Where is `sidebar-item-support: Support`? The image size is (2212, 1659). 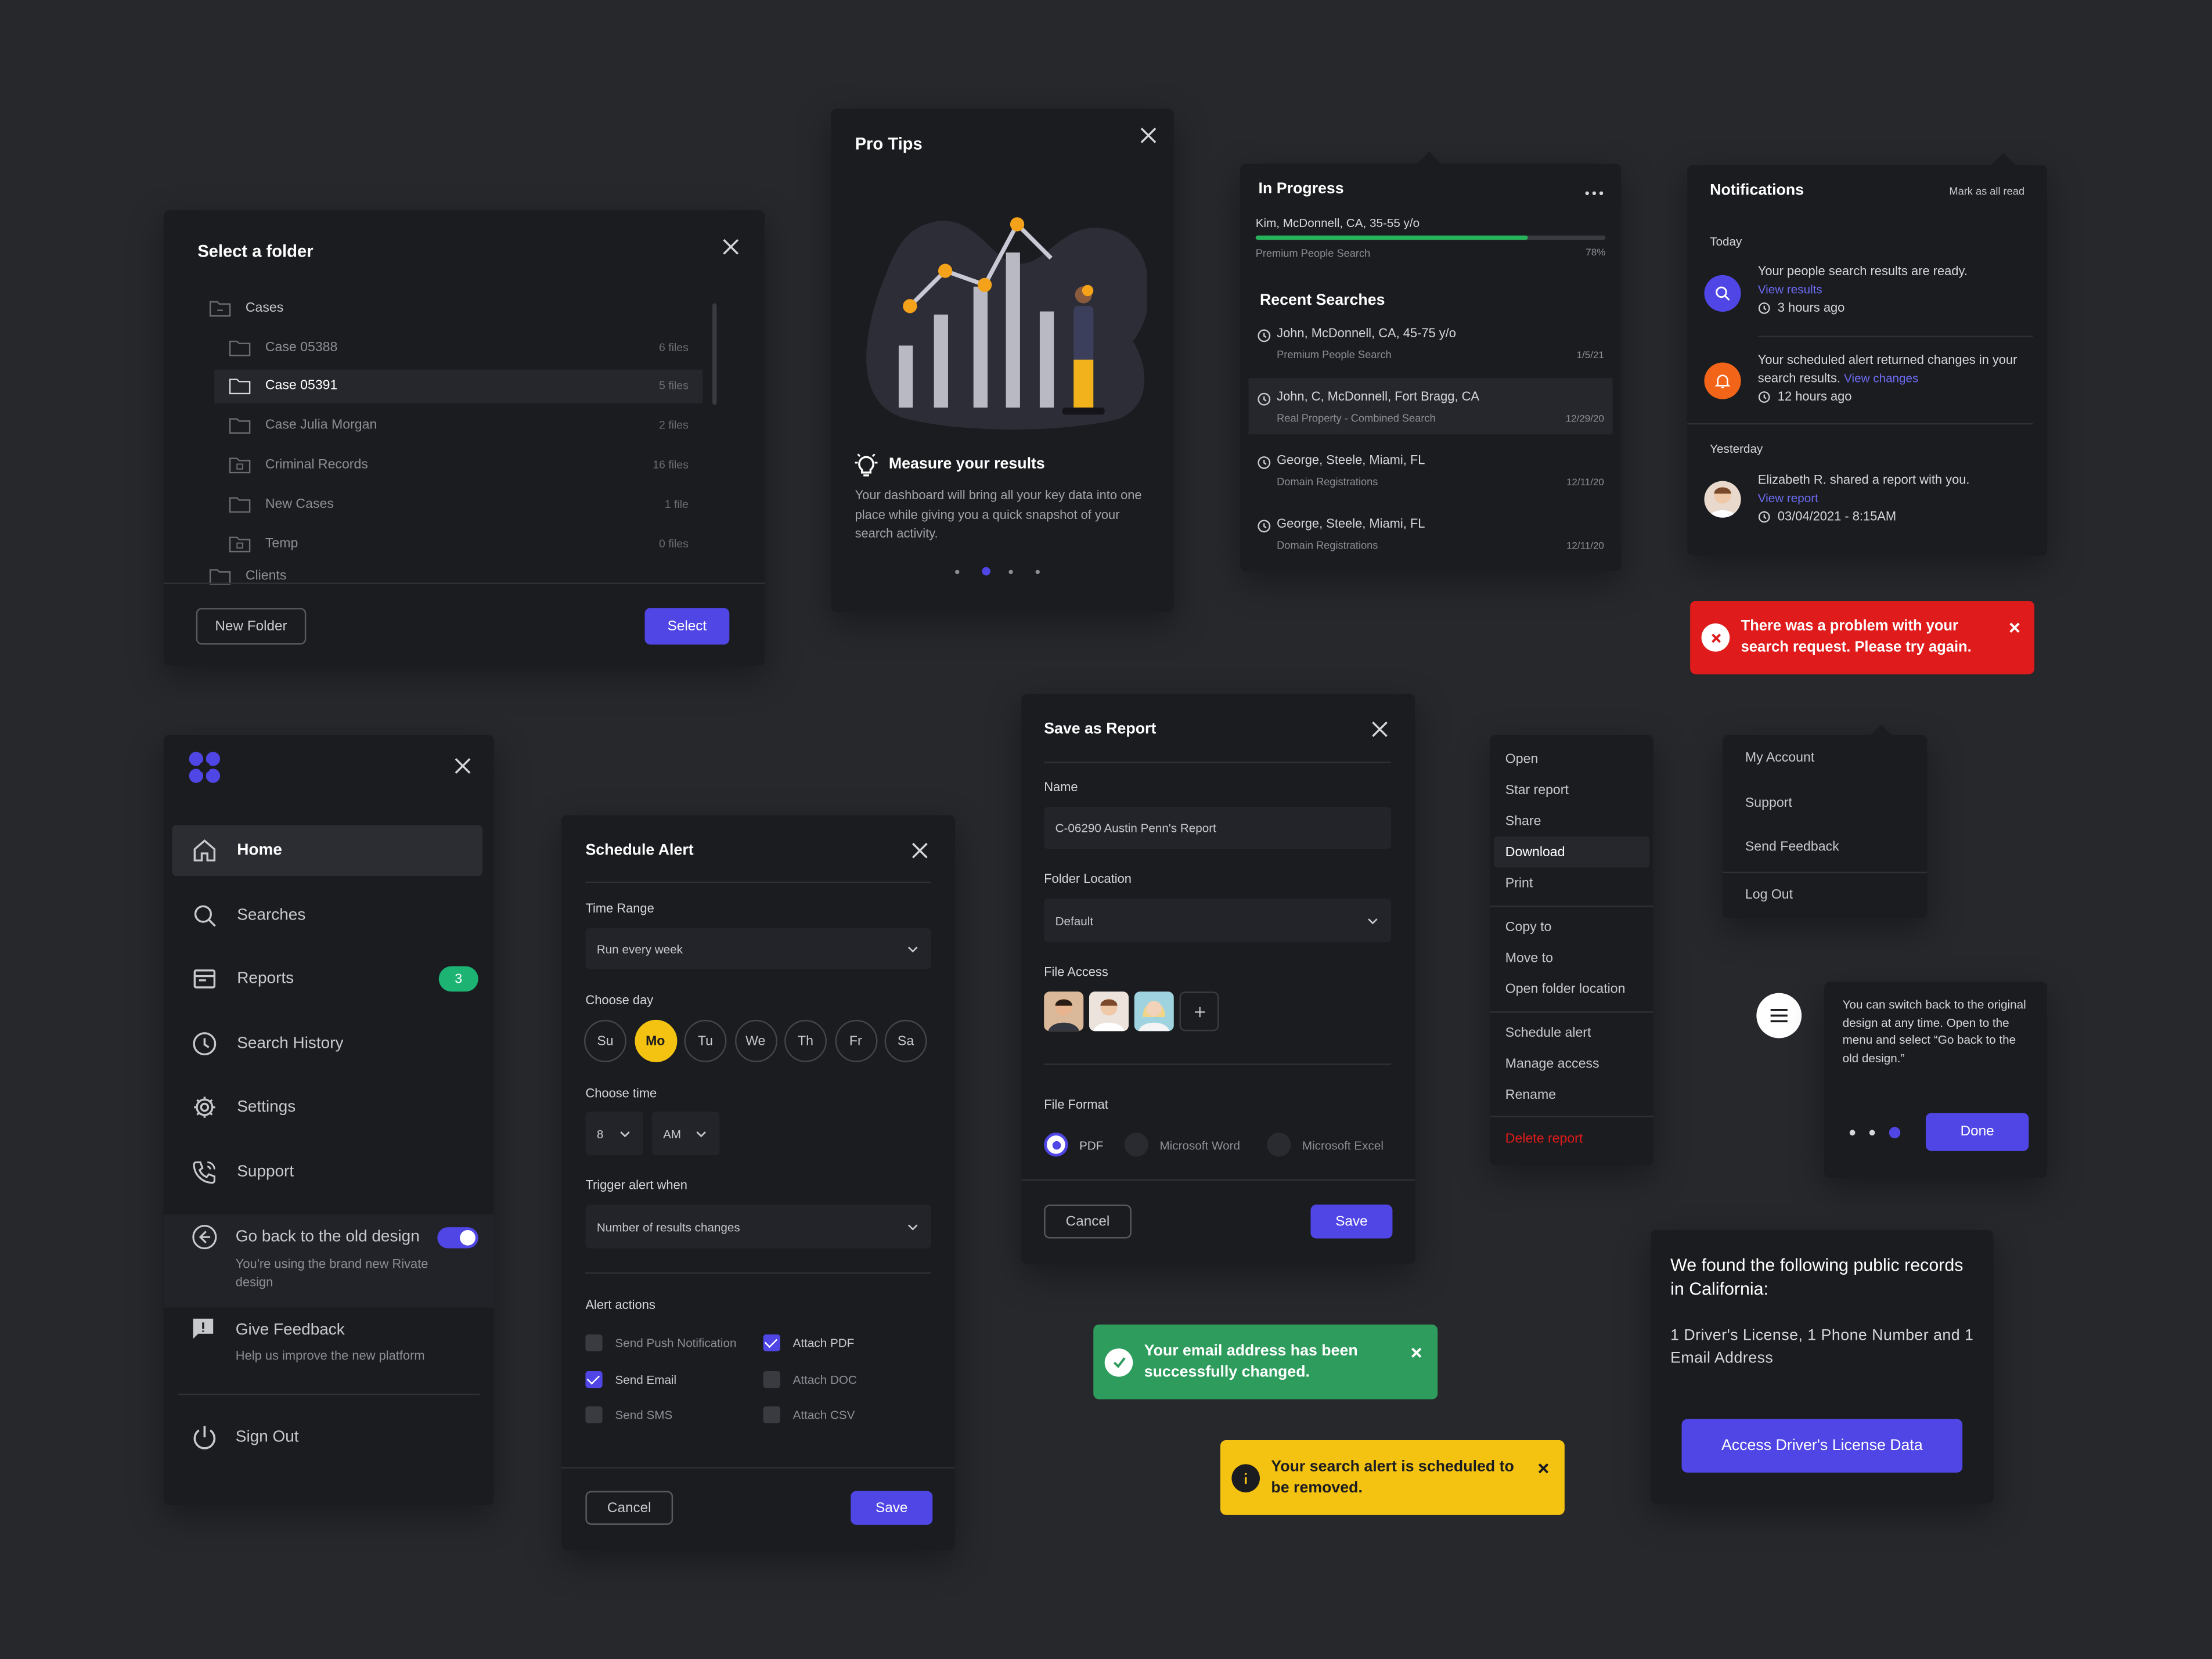 sidebar-item-support: Support is located at coordinates (327, 1172).